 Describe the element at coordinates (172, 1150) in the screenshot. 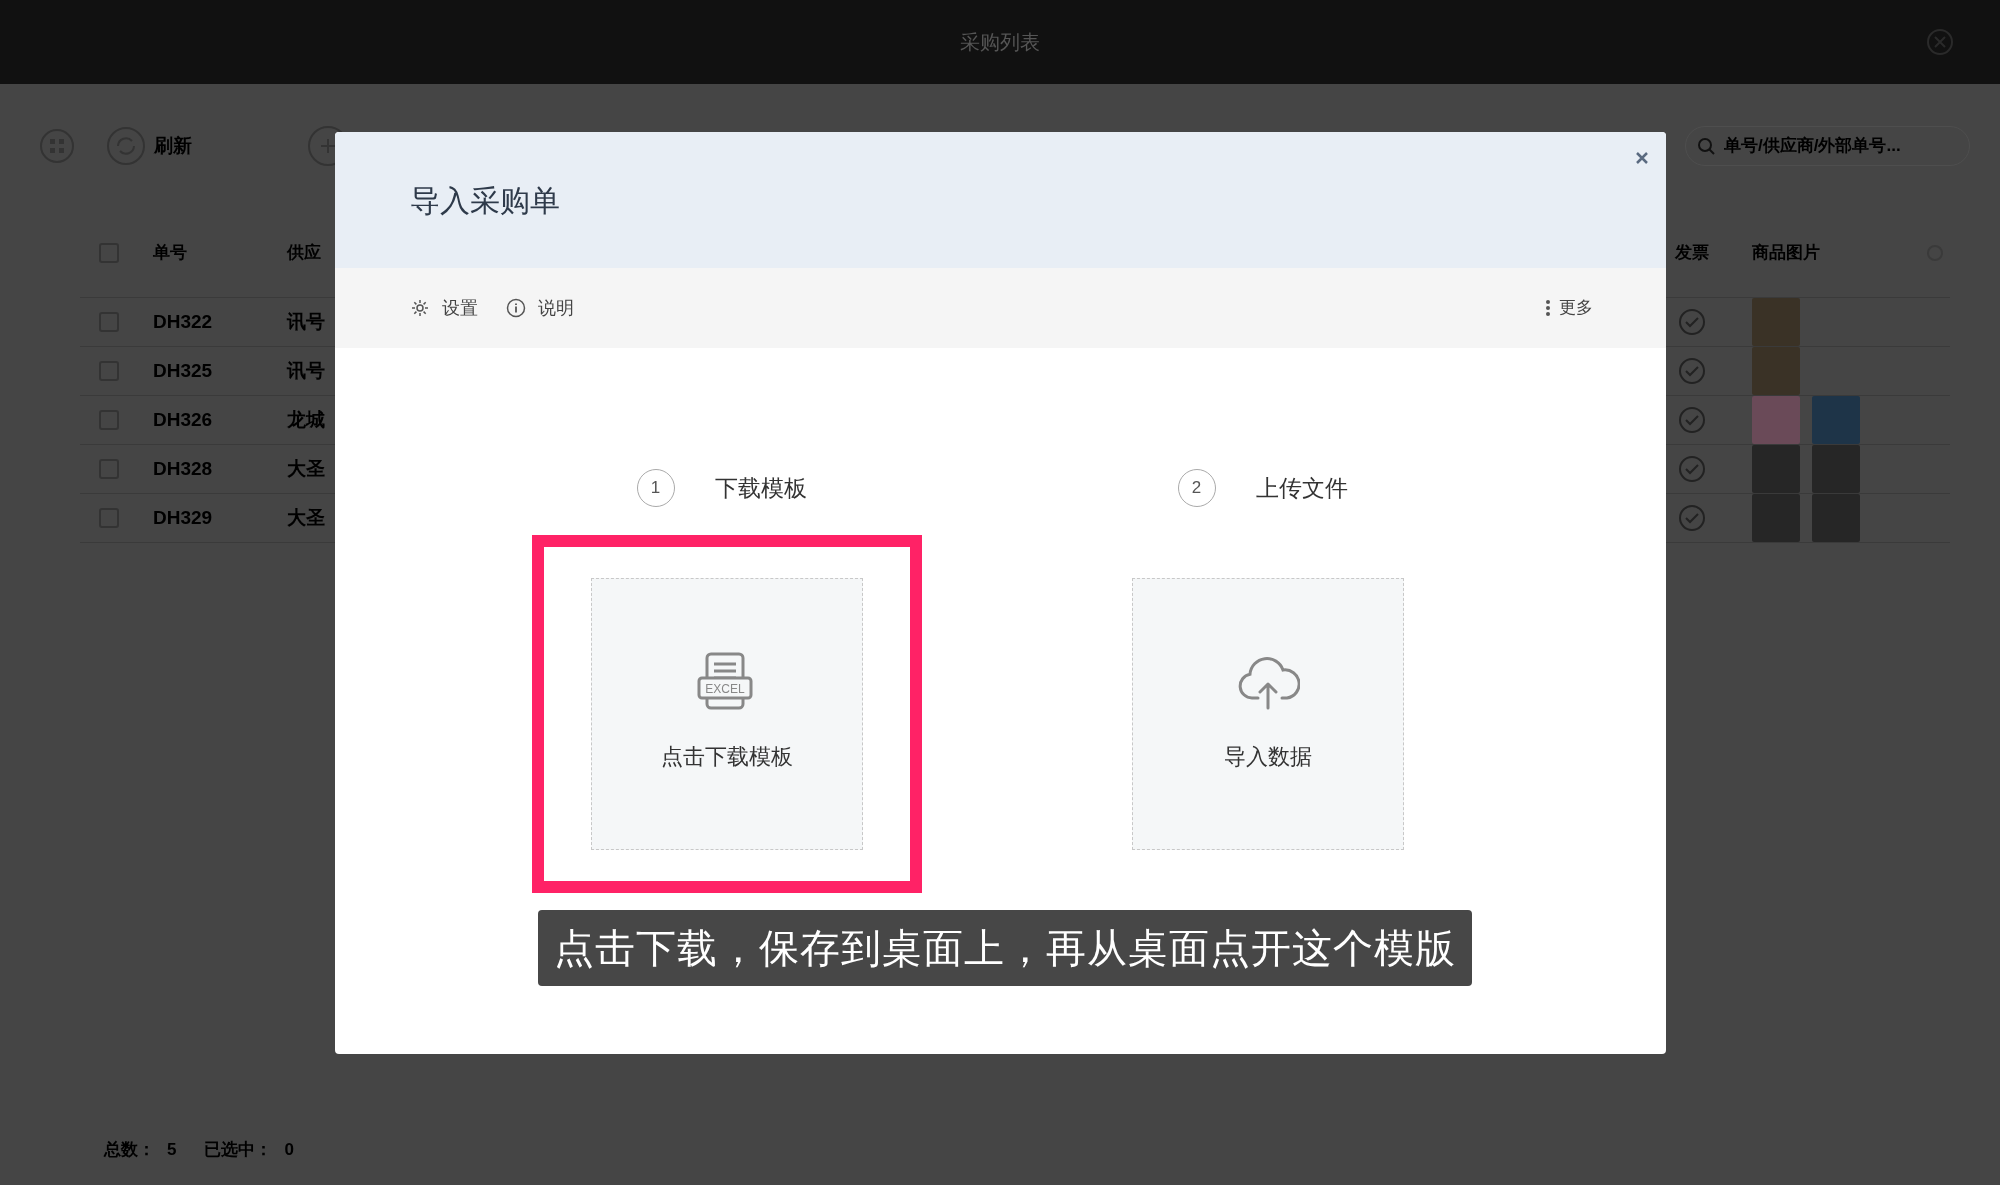

I see `total-count: 5` at that location.